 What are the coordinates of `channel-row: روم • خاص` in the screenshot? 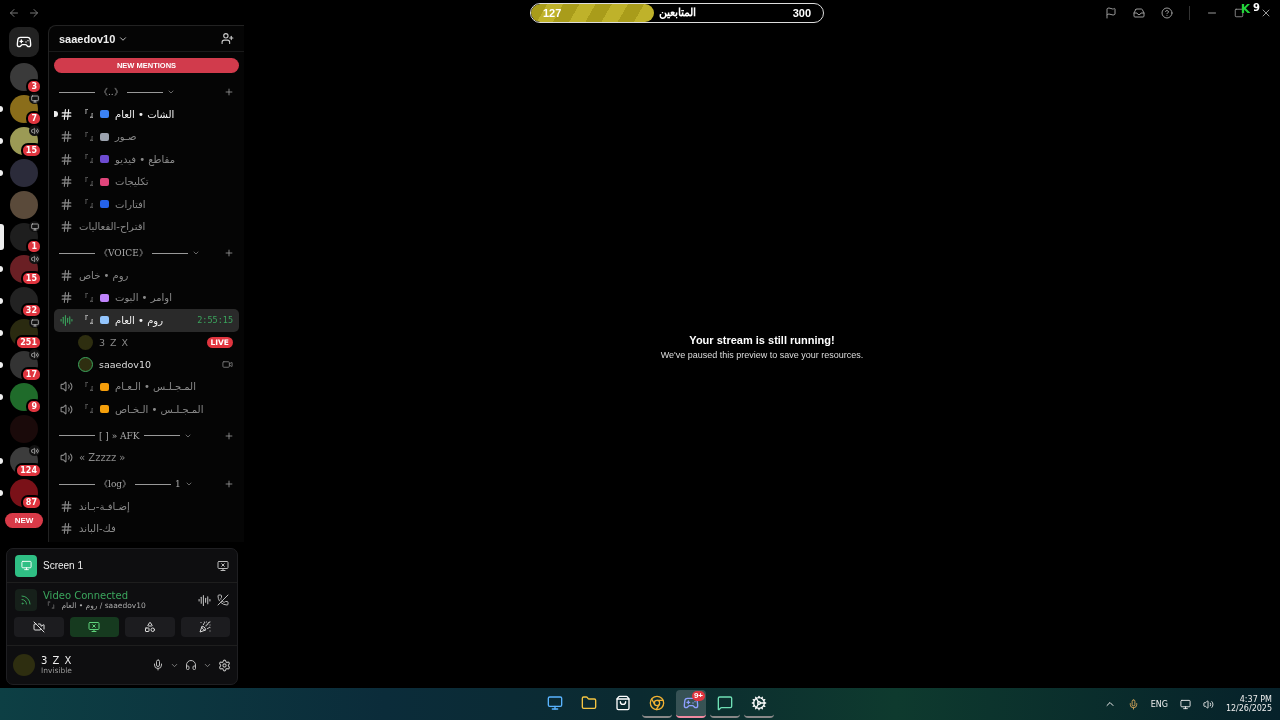 It's located at (146, 275).